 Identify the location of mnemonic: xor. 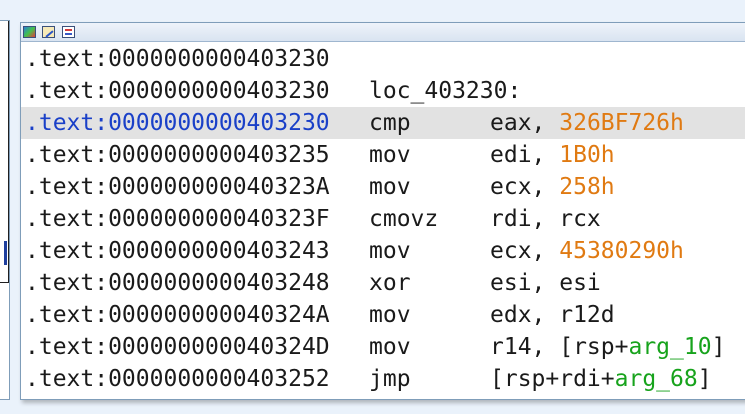
(390, 283).